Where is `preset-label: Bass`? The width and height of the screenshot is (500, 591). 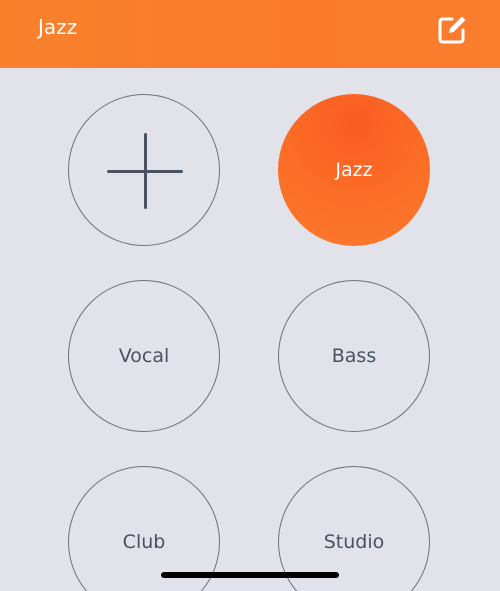
preset-label: Bass is located at coordinates (354, 356).